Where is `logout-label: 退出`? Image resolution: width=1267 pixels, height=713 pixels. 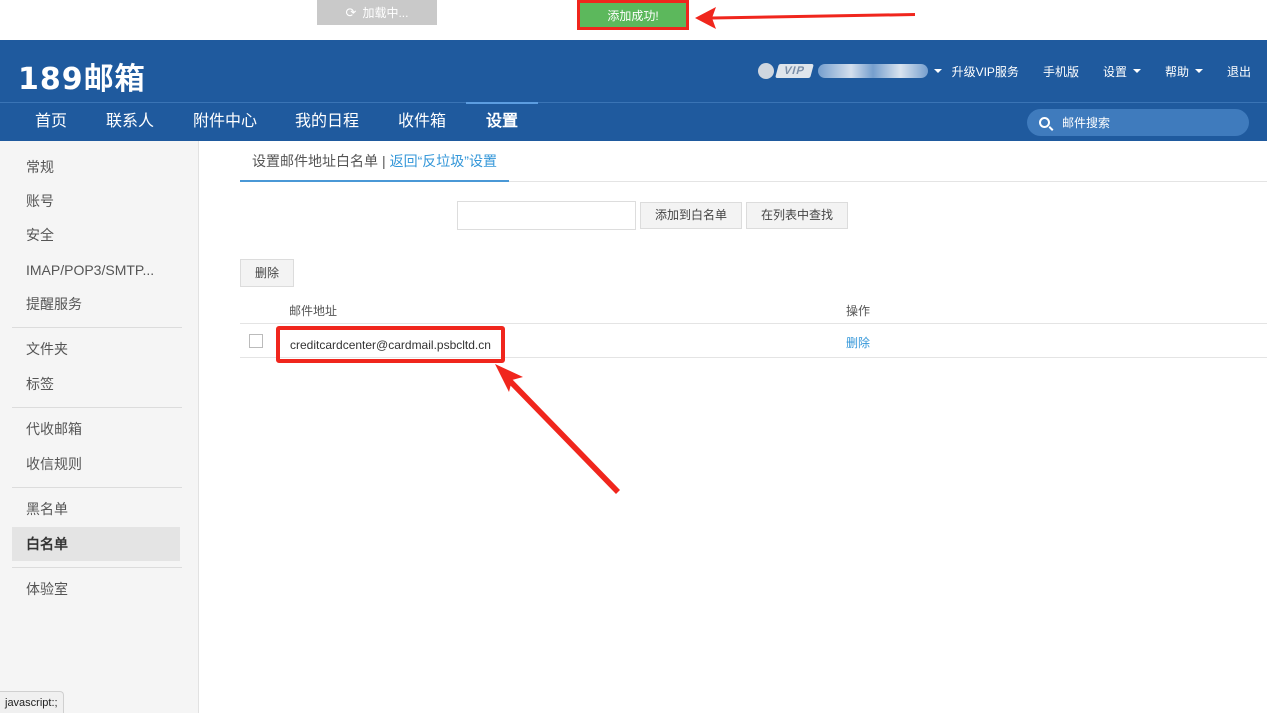 logout-label: 退出 is located at coordinates (1238, 71).